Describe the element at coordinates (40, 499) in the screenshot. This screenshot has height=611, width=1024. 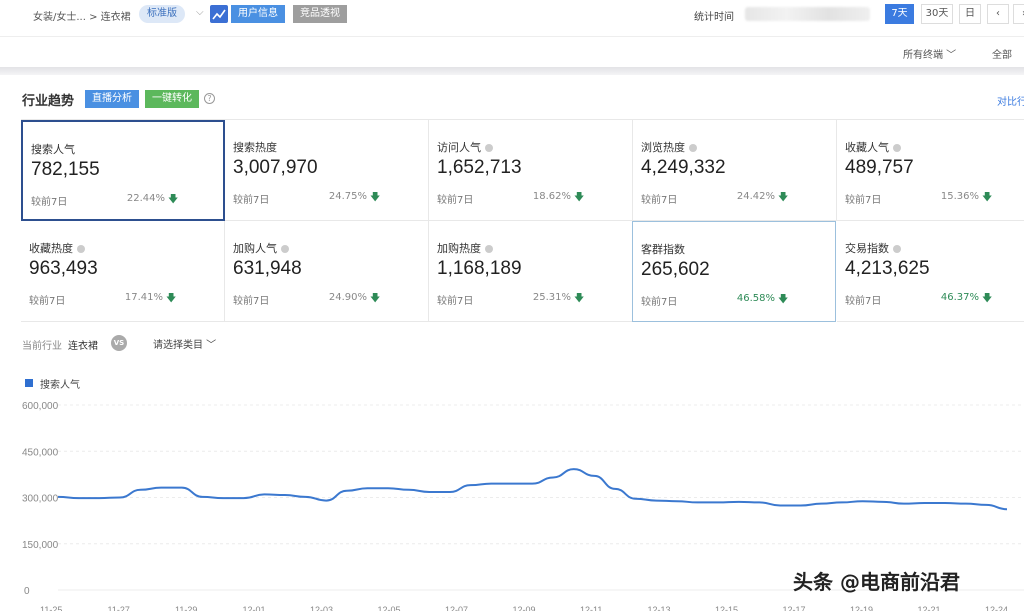
I see `y-tick-label: 300,000` at that location.